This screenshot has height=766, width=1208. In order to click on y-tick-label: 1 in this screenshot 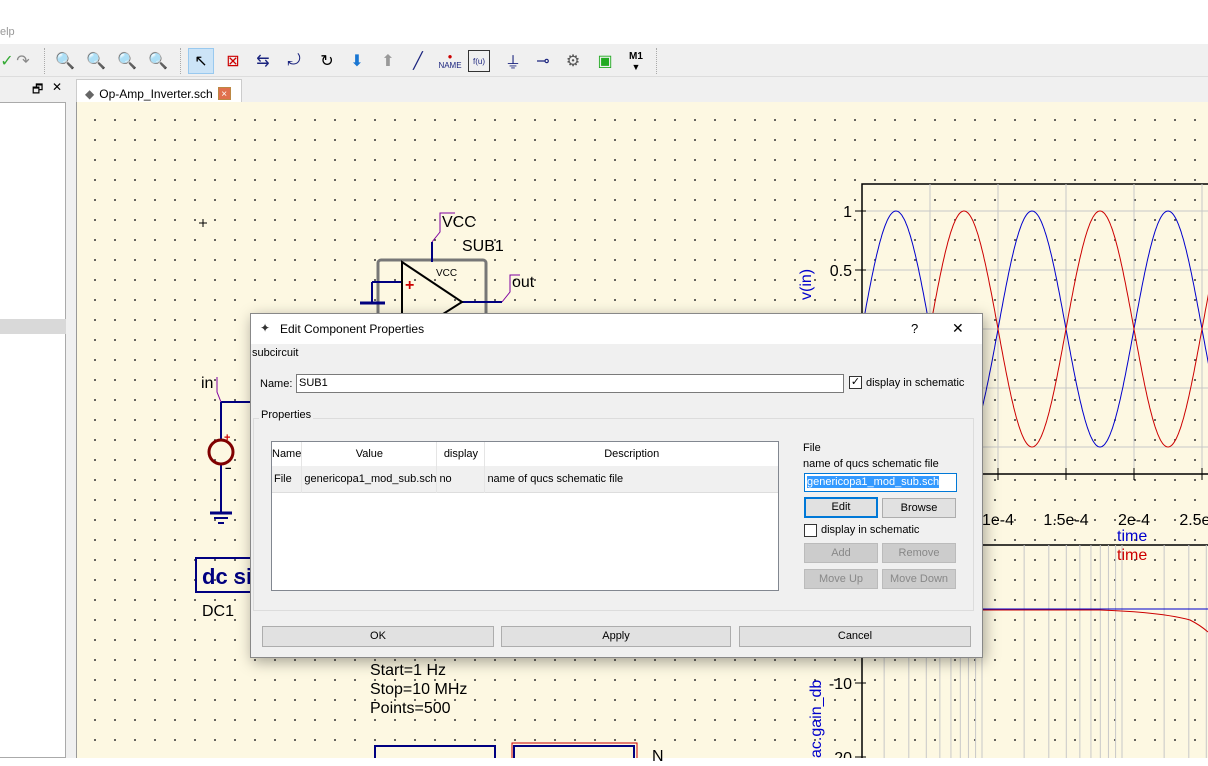, I will do `click(847, 212)`.